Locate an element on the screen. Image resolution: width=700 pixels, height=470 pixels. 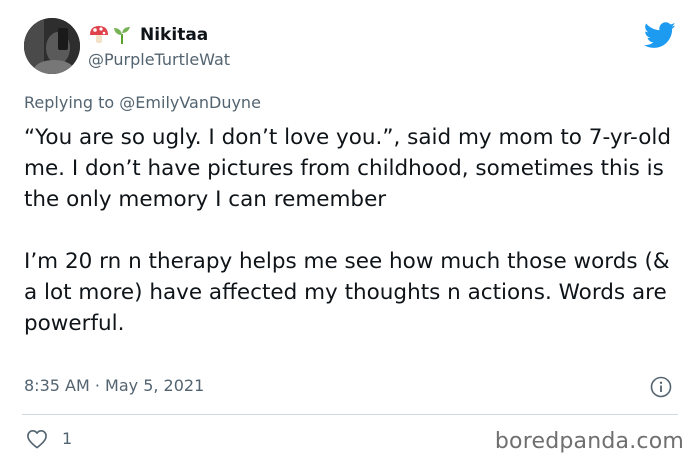
divider is located at coordinates (350, 414).